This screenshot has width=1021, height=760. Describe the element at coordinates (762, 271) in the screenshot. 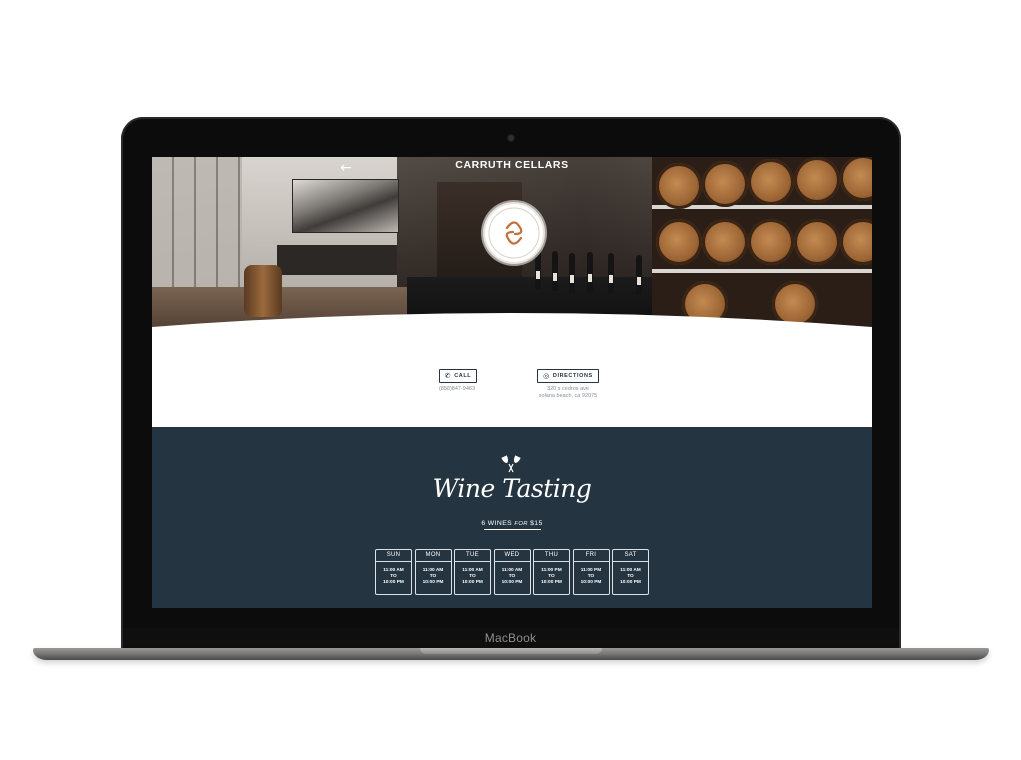

I see `photo-rack` at that location.